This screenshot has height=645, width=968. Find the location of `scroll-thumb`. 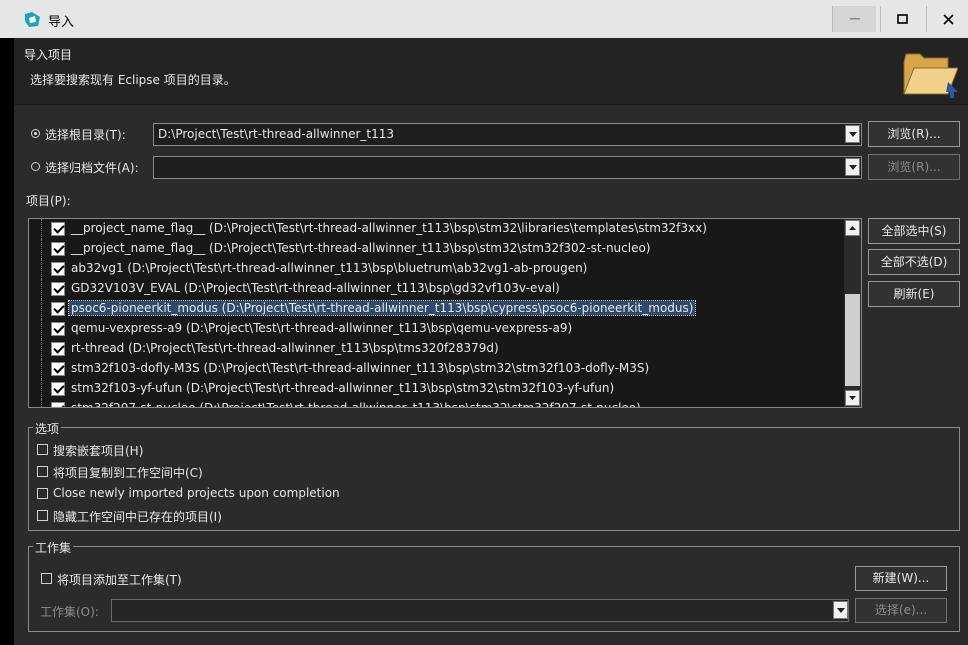

scroll-thumb is located at coordinates (852, 340).